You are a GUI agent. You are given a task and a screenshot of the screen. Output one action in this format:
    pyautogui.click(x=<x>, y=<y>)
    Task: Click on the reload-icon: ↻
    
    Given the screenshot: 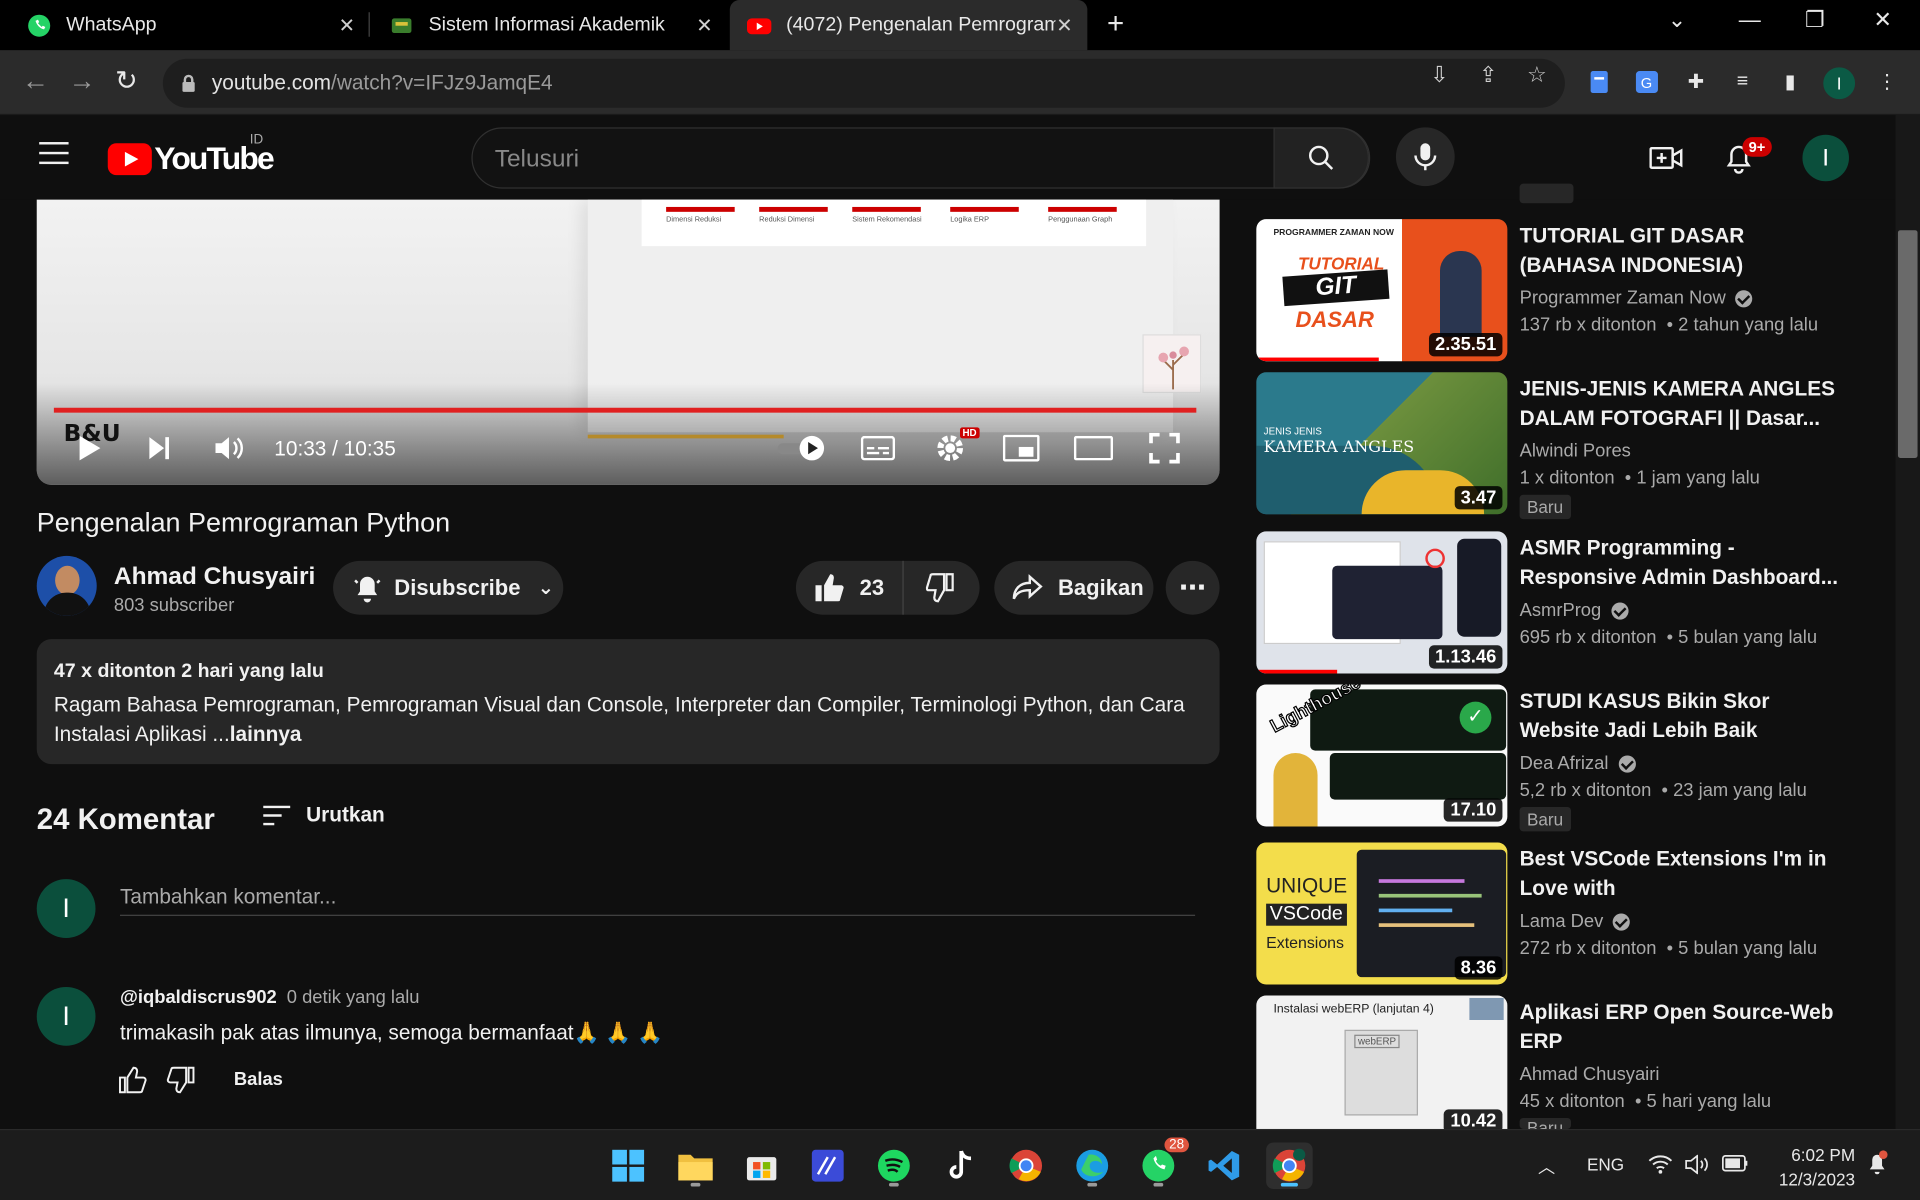 What is the action you would take?
    pyautogui.click(x=126, y=81)
    